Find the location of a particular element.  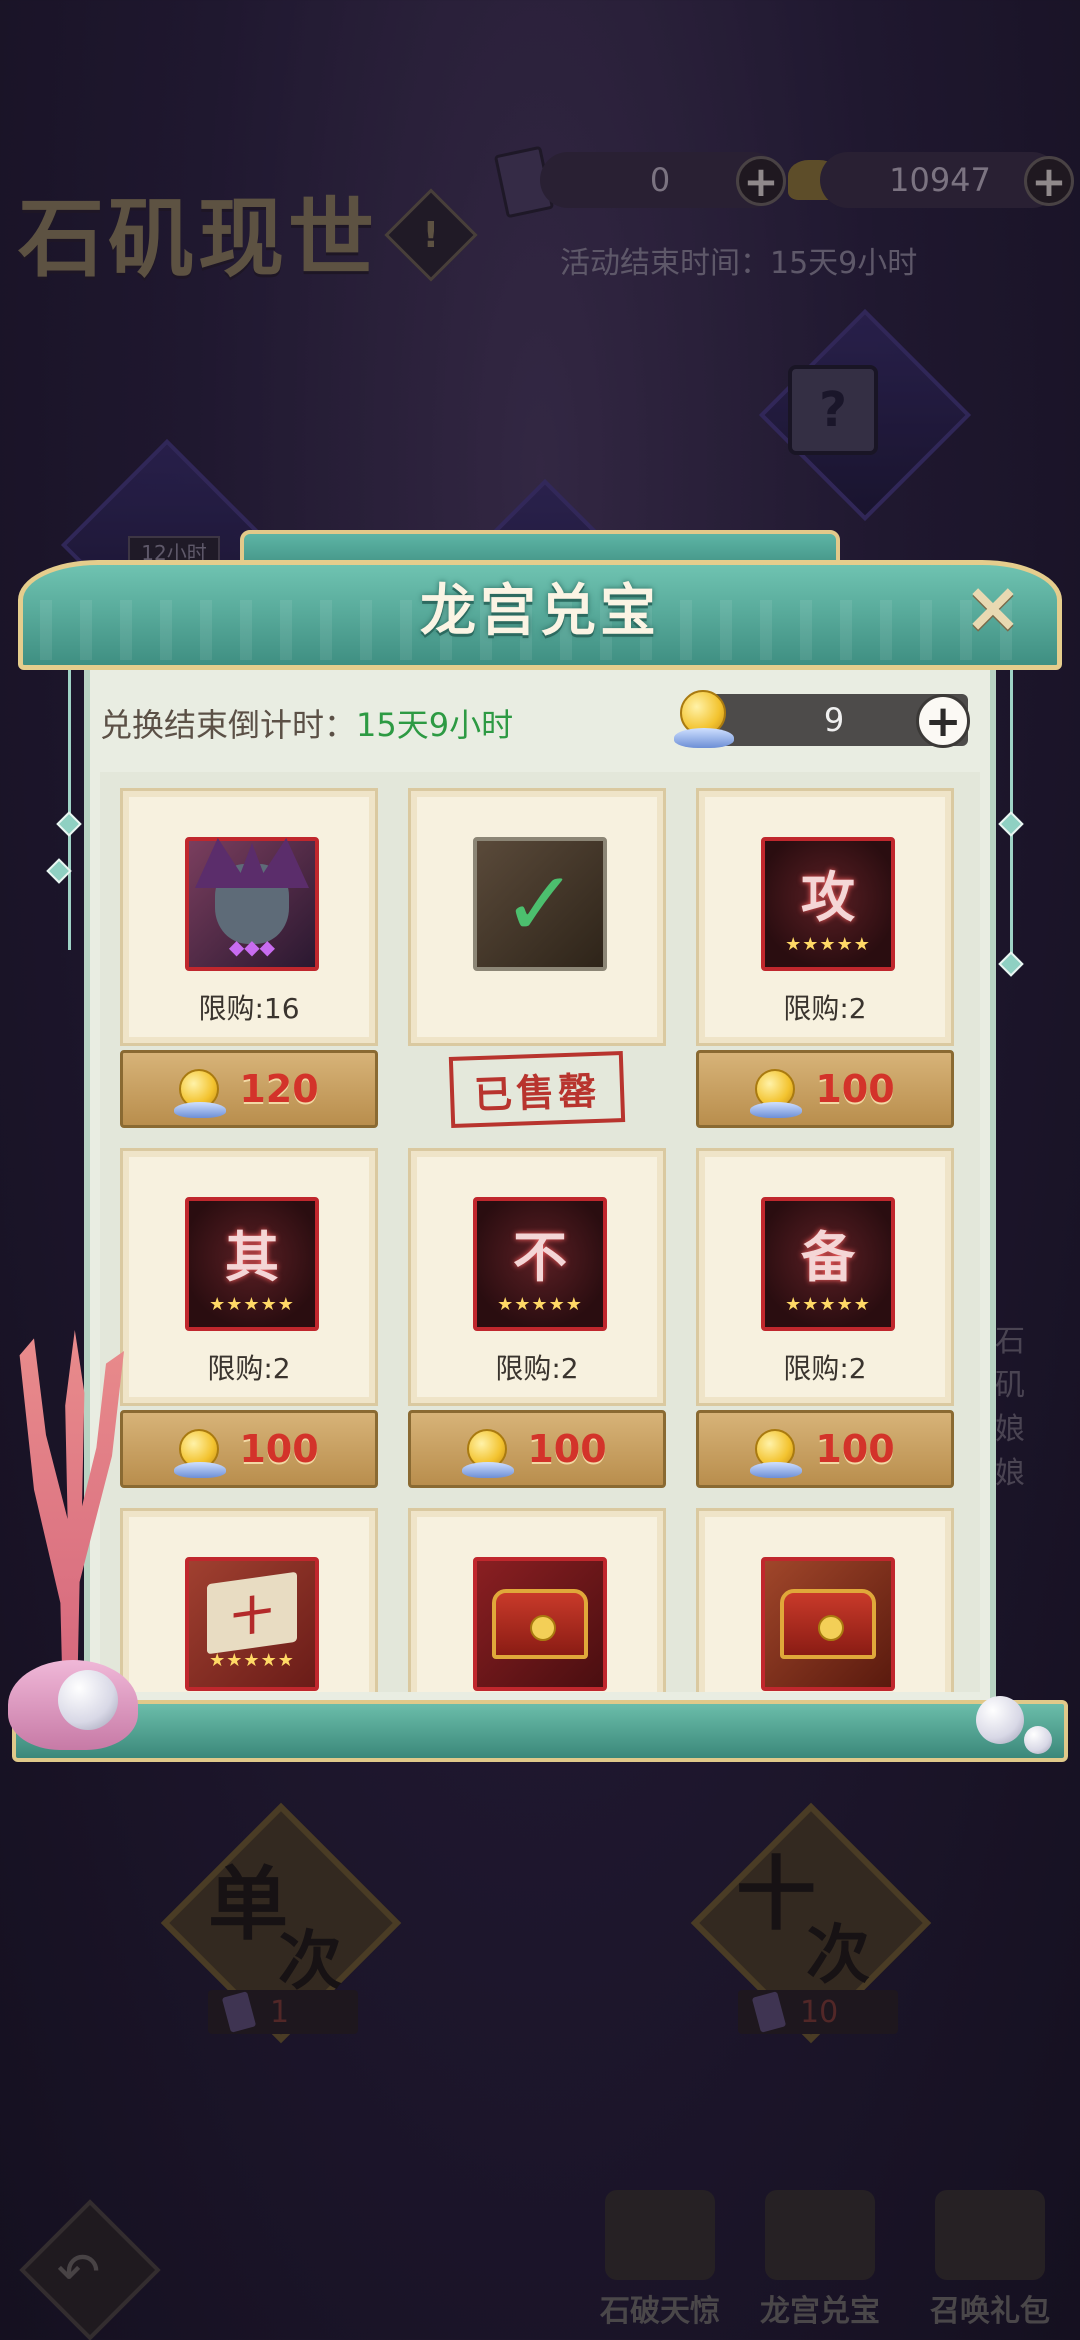

shop-item-hero: ◆◆◆ 限购:16 is located at coordinates (249, 917).